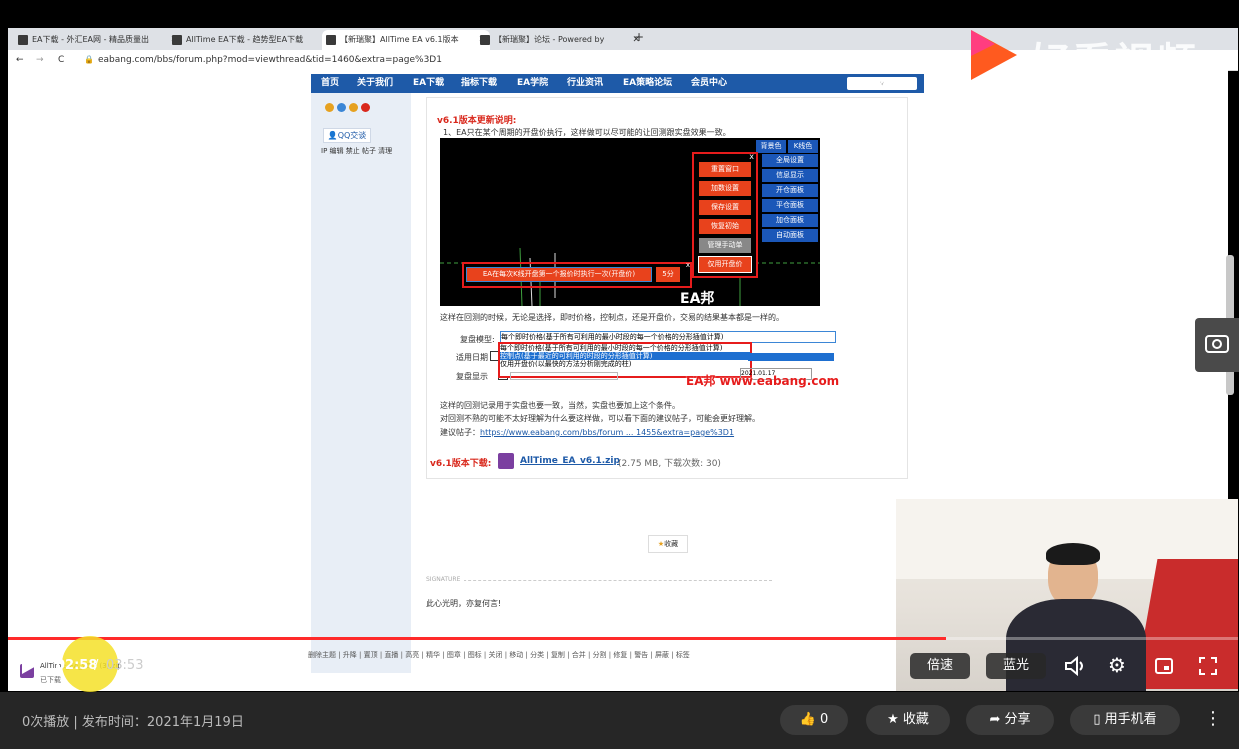 The width and height of the screenshot is (1239, 749). What do you see at coordinates (790, 175) in the screenshot?
I see `menu-info-display: 信息显示` at bounding box center [790, 175].